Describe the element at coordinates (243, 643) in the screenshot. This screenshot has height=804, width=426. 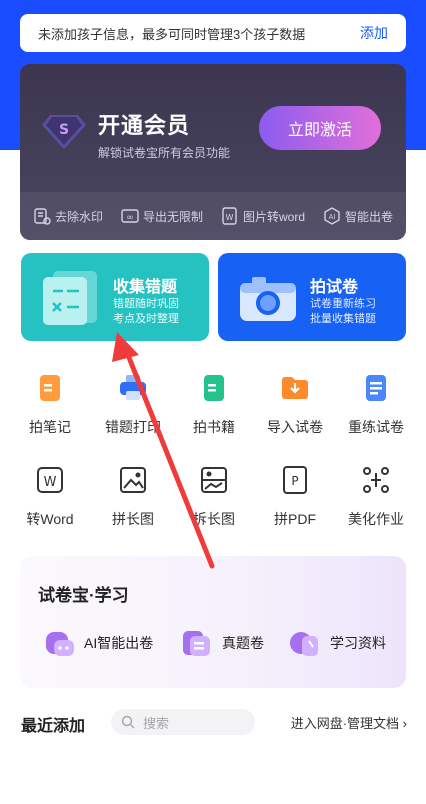
I see `study-item-label: 真题卷` at that location.